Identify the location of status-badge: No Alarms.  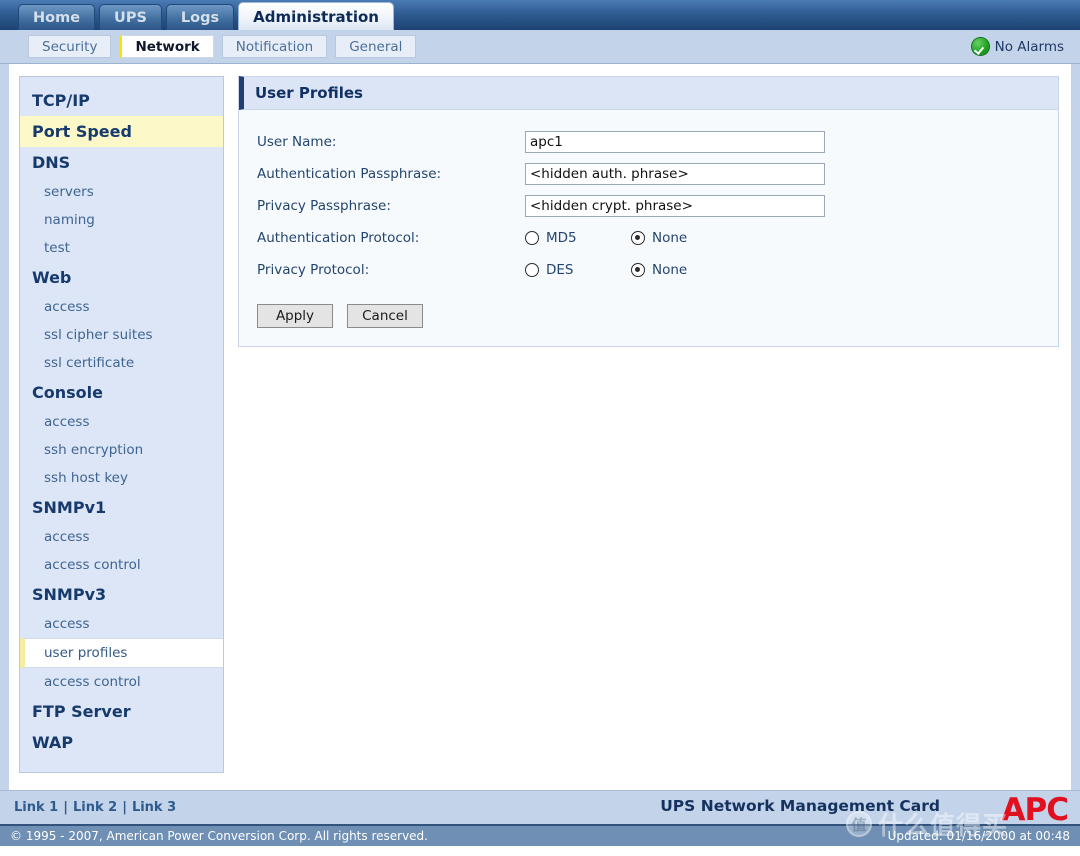
(1017, 46).